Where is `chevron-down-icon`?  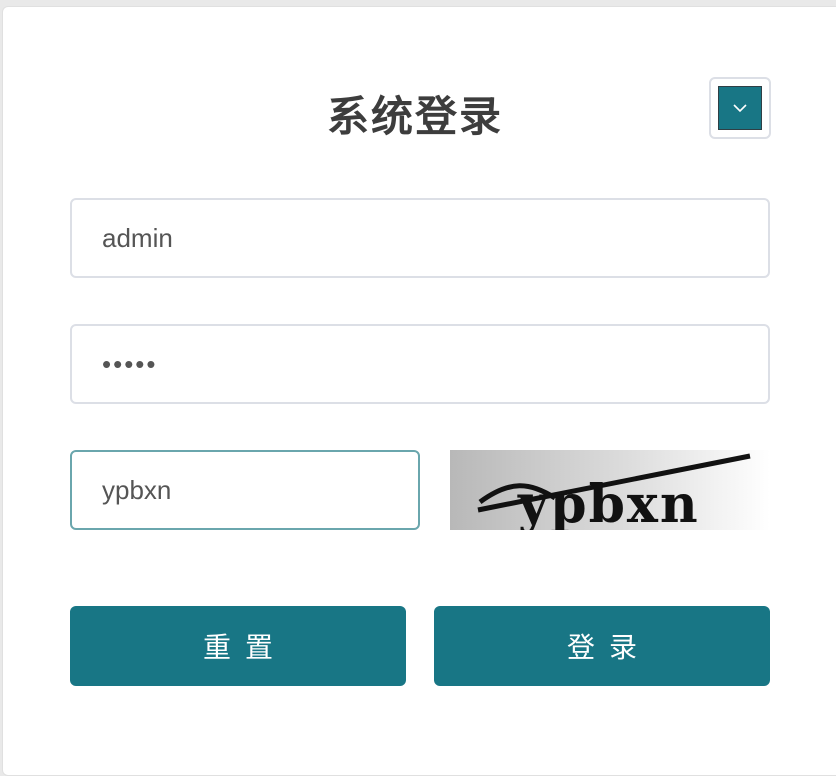 chevron-down-icon is located at coordinates (740, 108).